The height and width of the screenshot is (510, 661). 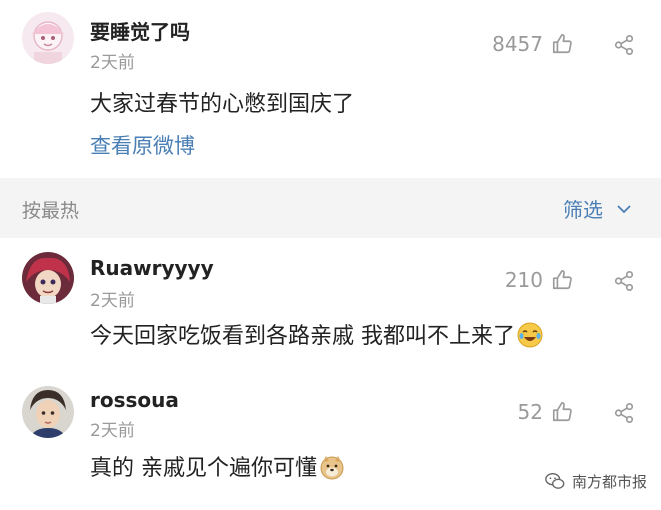 What do you see at coordinates (222, 104) in the screenshot?
I see `post-content: 大家过春节的心憋到国庆了` at bounding box center [222, 104].